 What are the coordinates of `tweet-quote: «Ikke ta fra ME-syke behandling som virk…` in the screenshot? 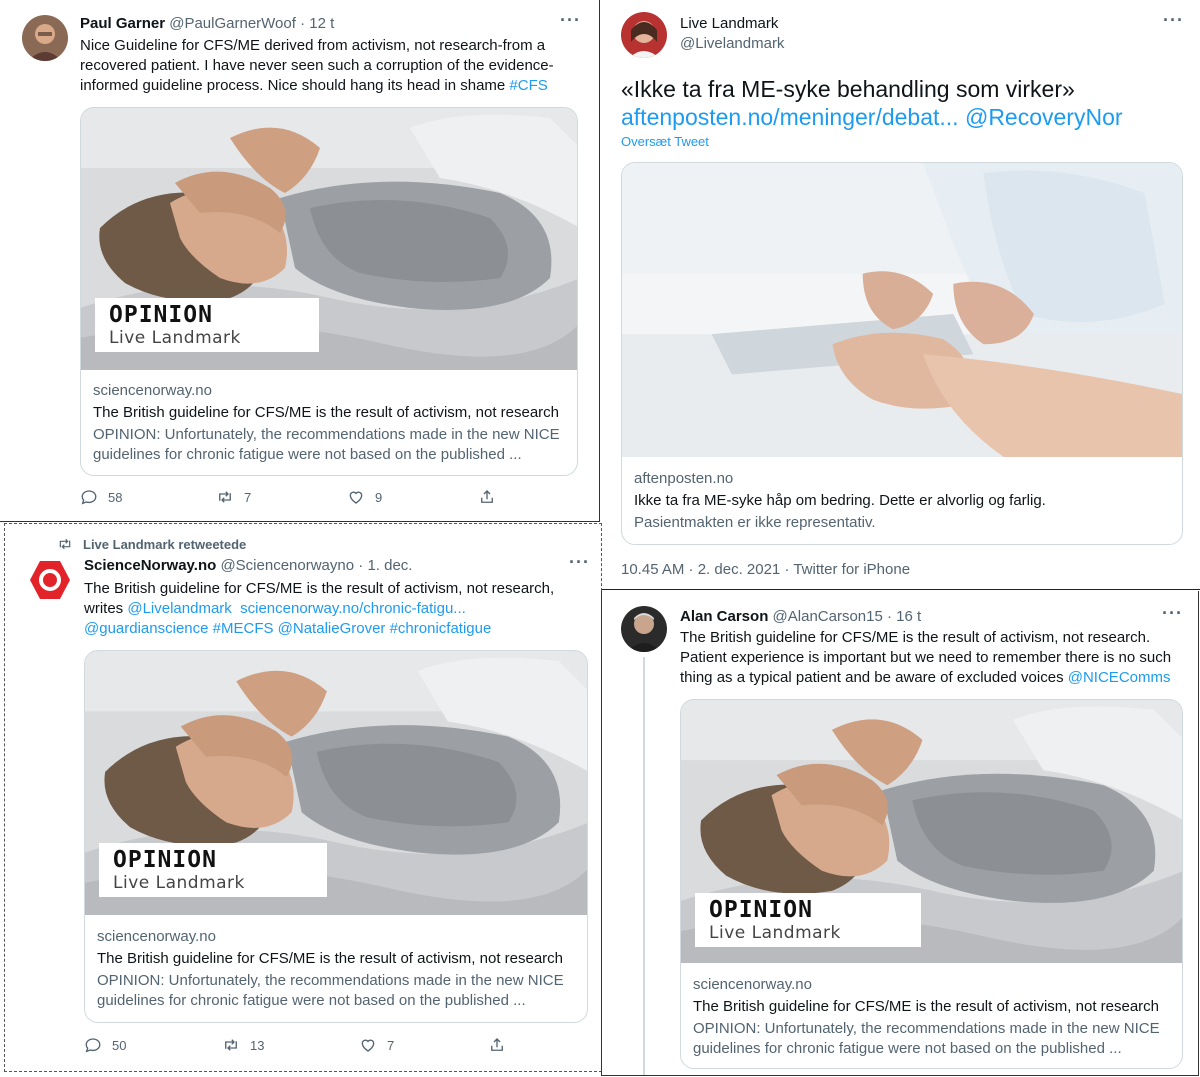 It's located at (848, 89).